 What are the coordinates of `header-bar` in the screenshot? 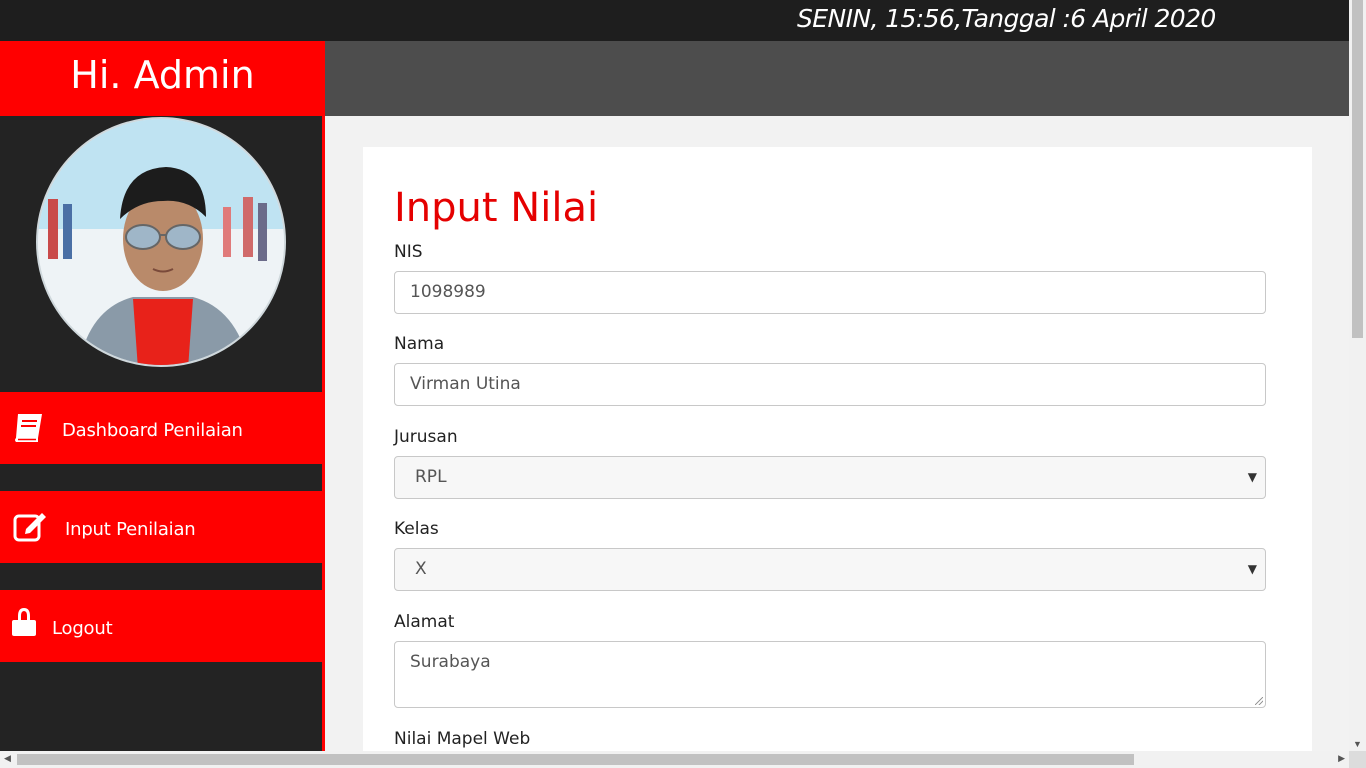 It's located at (837, 78).